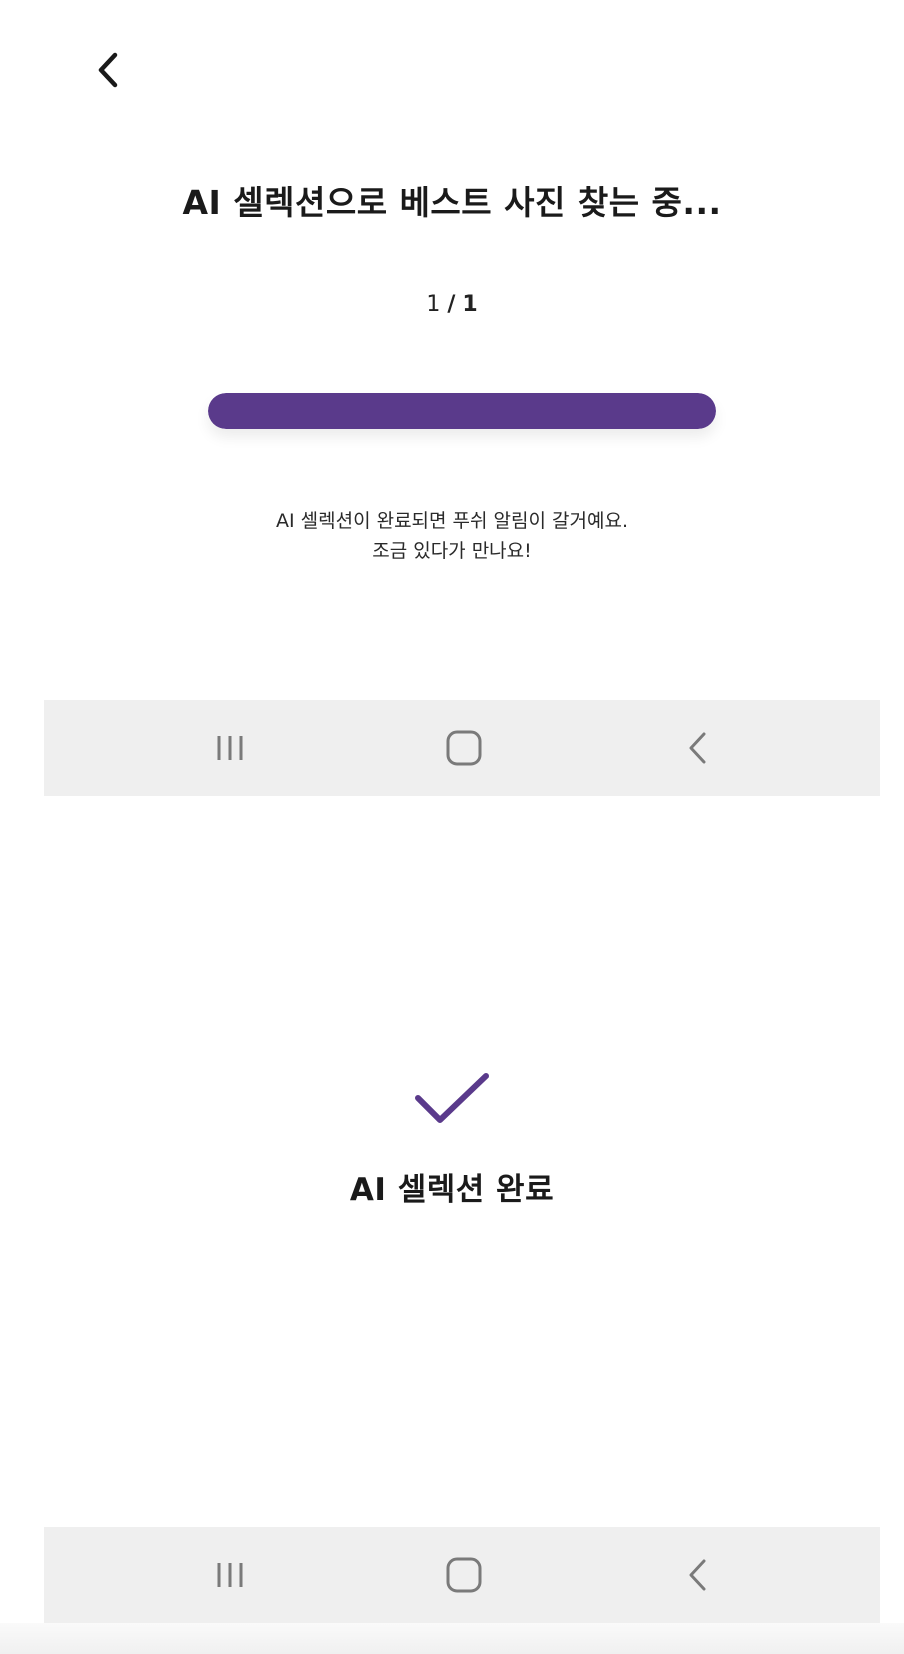 The height and width of the screenshot is (1654, 904). I want to click on info-message: AI 셀렉션이 완료되면 푸쉬 알림이 갈거예요. 조금 있다가 만나요!, so click(452, 536).